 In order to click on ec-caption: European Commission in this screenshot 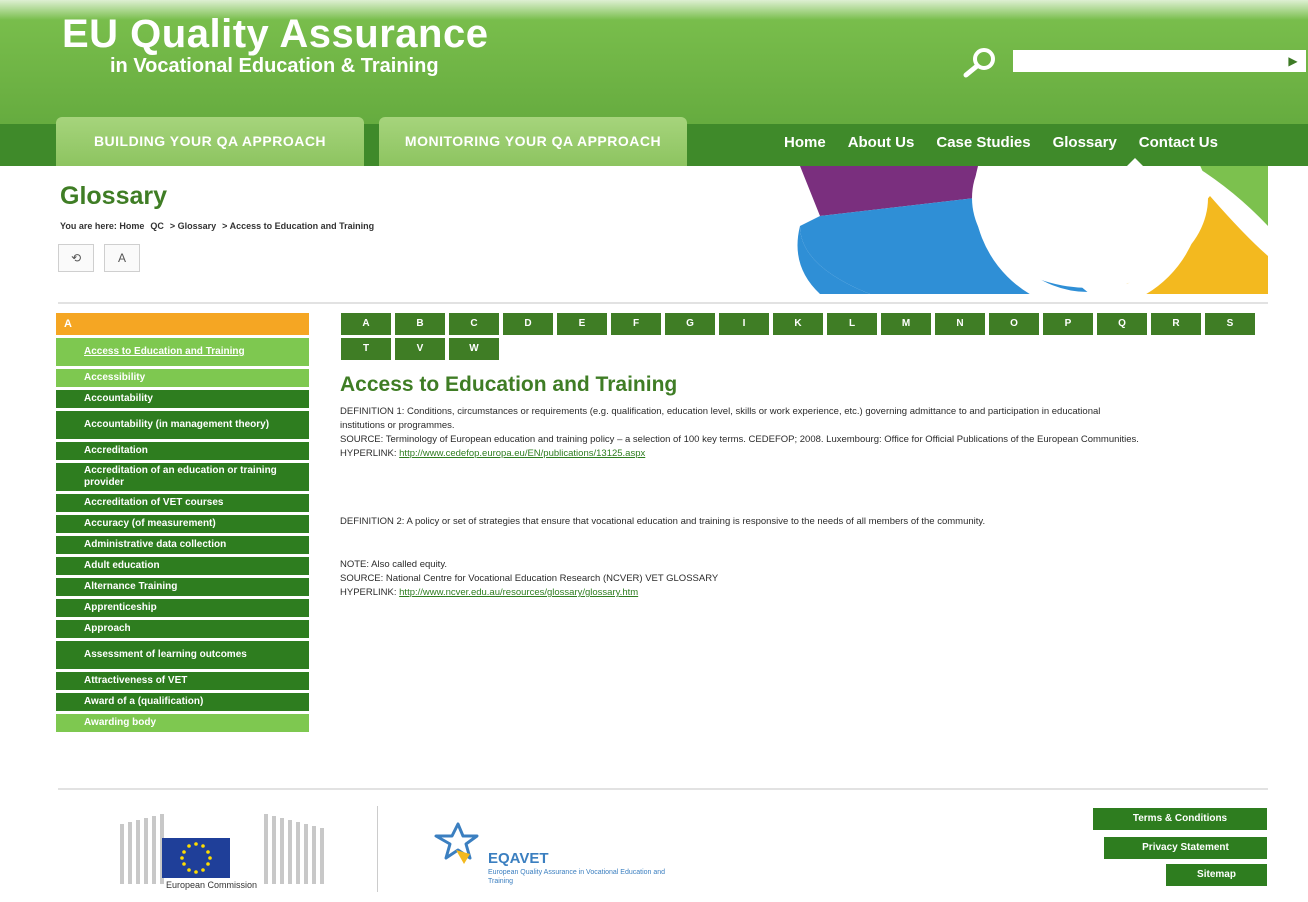, I will do `click(212, 885)`.